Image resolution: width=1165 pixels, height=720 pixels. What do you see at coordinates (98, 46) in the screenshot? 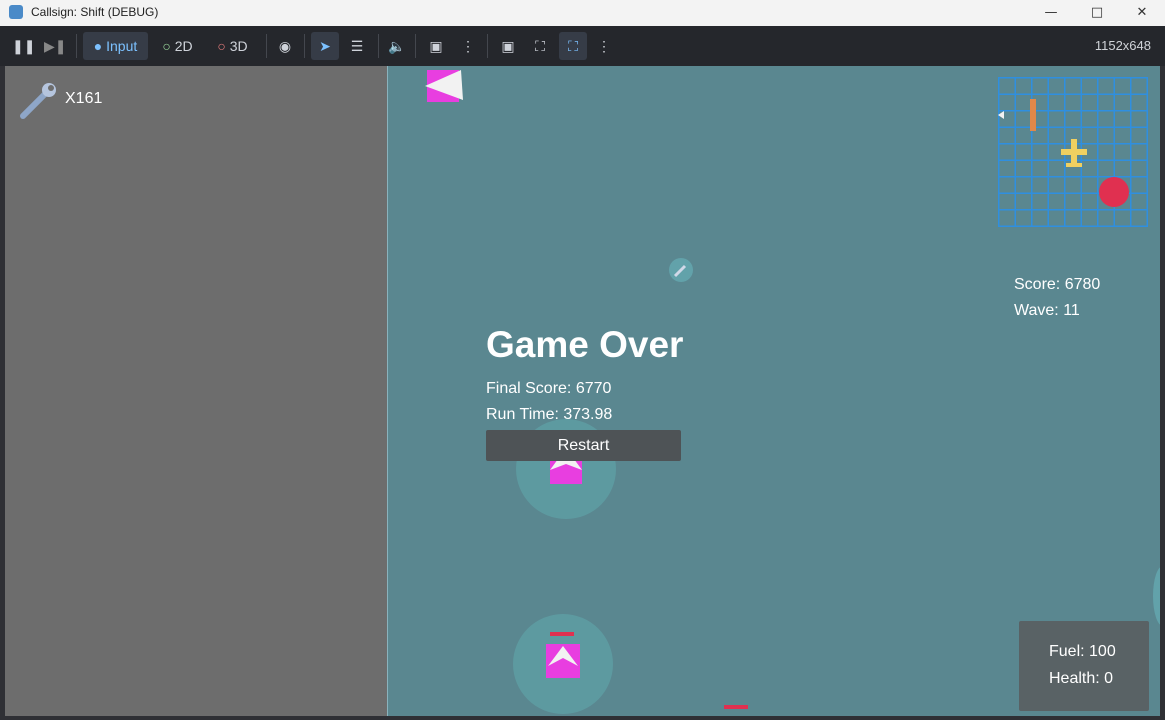
I see `input-icon: ●` at bounding box center [98, 46].